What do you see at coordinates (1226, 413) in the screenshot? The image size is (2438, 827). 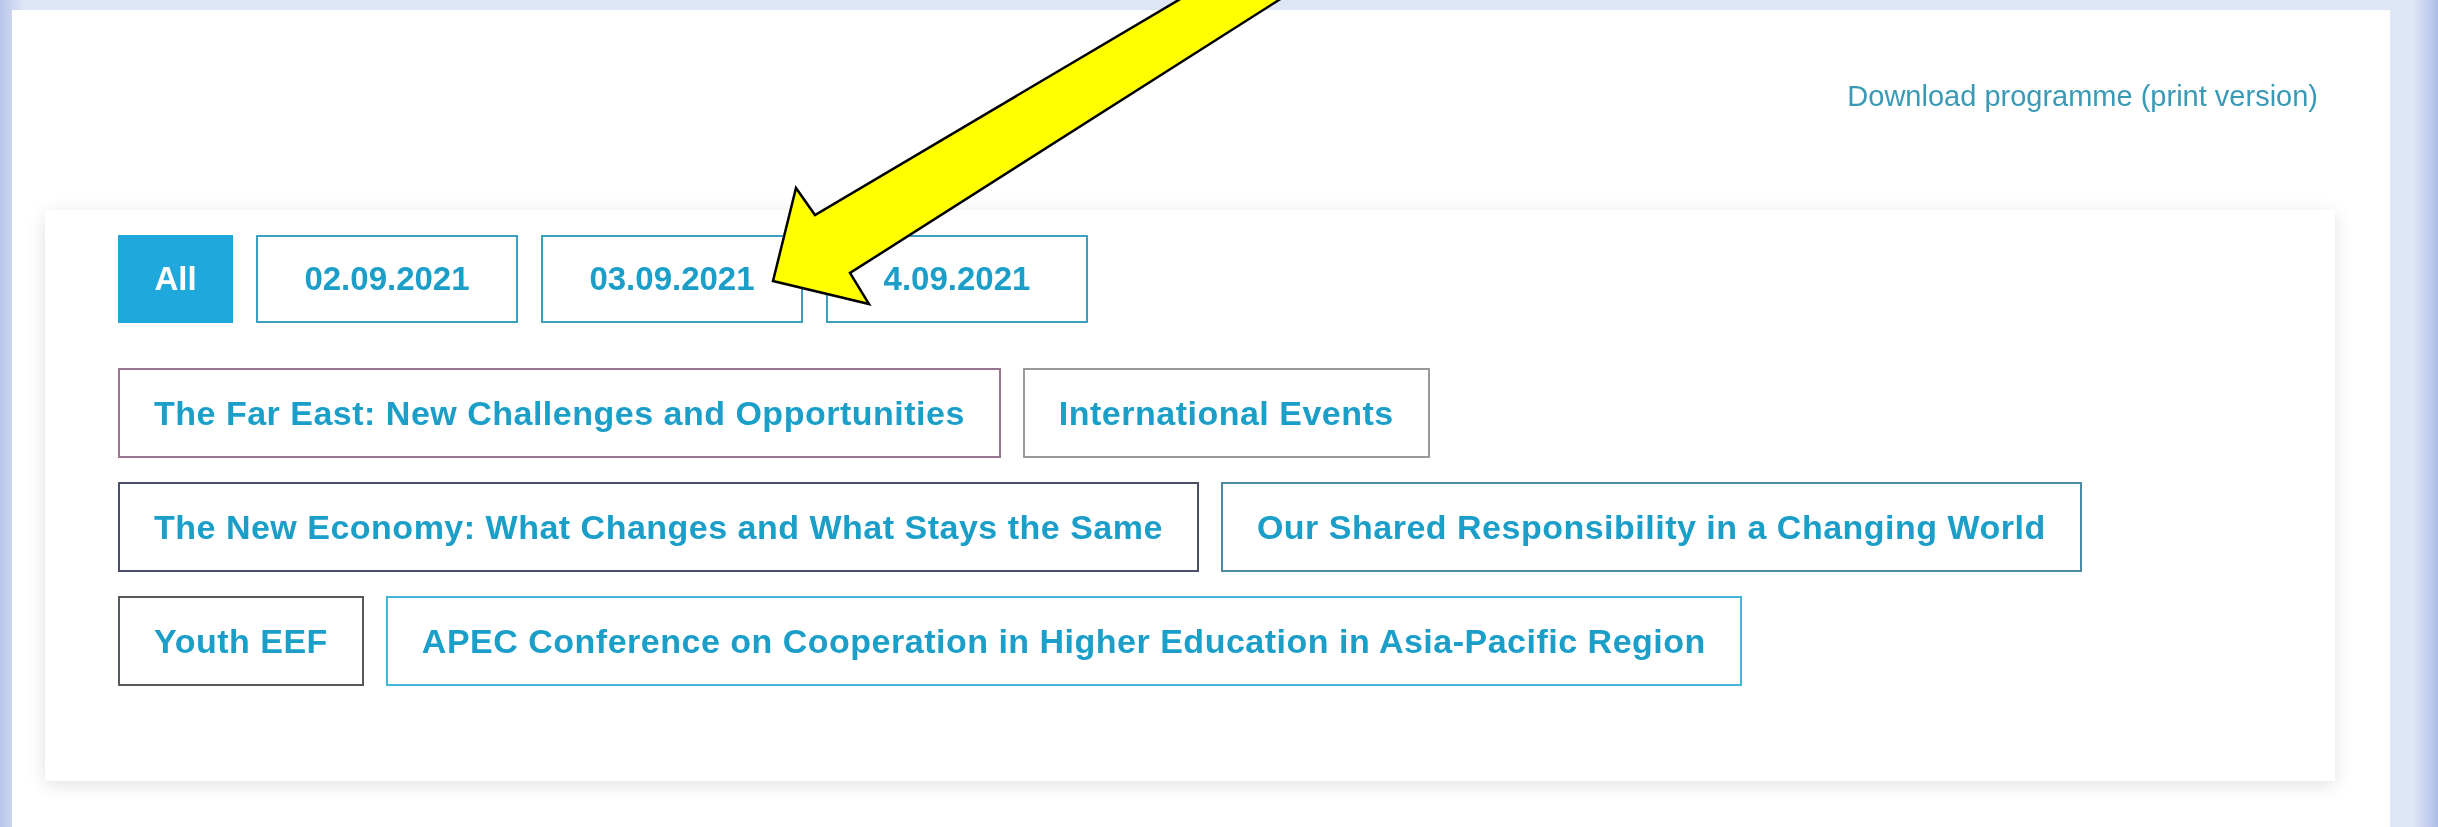 I see `topic-filter-tag: International Events` at bounding box center [1226, 413].